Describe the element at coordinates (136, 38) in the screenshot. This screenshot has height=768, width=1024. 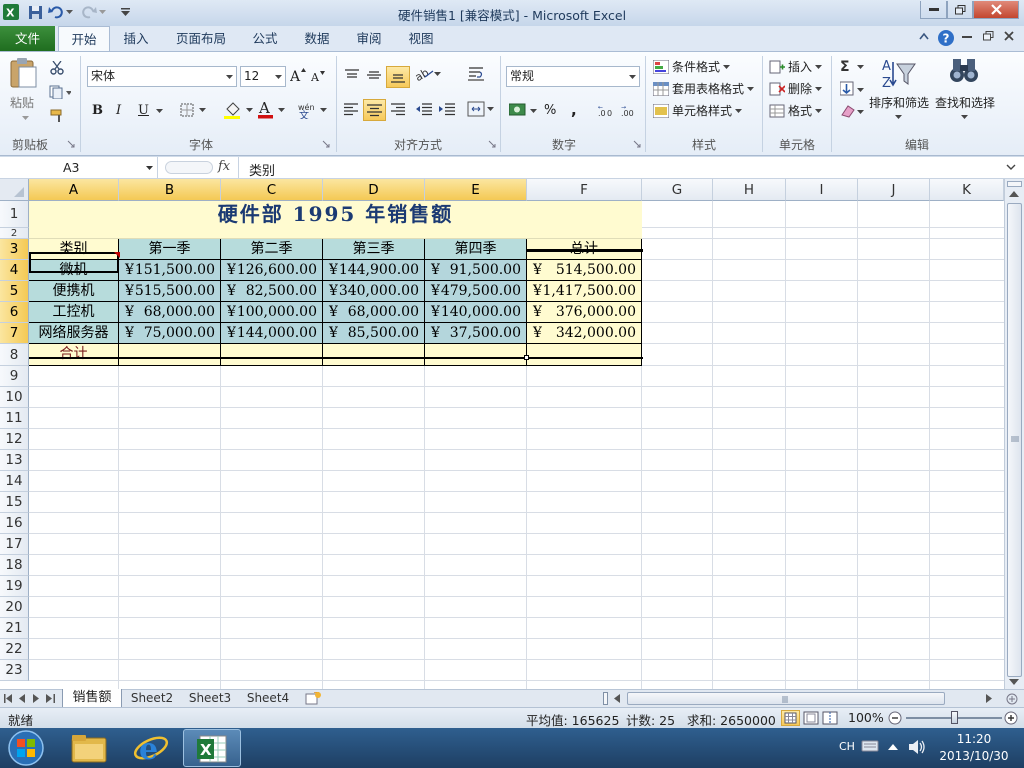
I see `tab-insert: 插入` at that location.